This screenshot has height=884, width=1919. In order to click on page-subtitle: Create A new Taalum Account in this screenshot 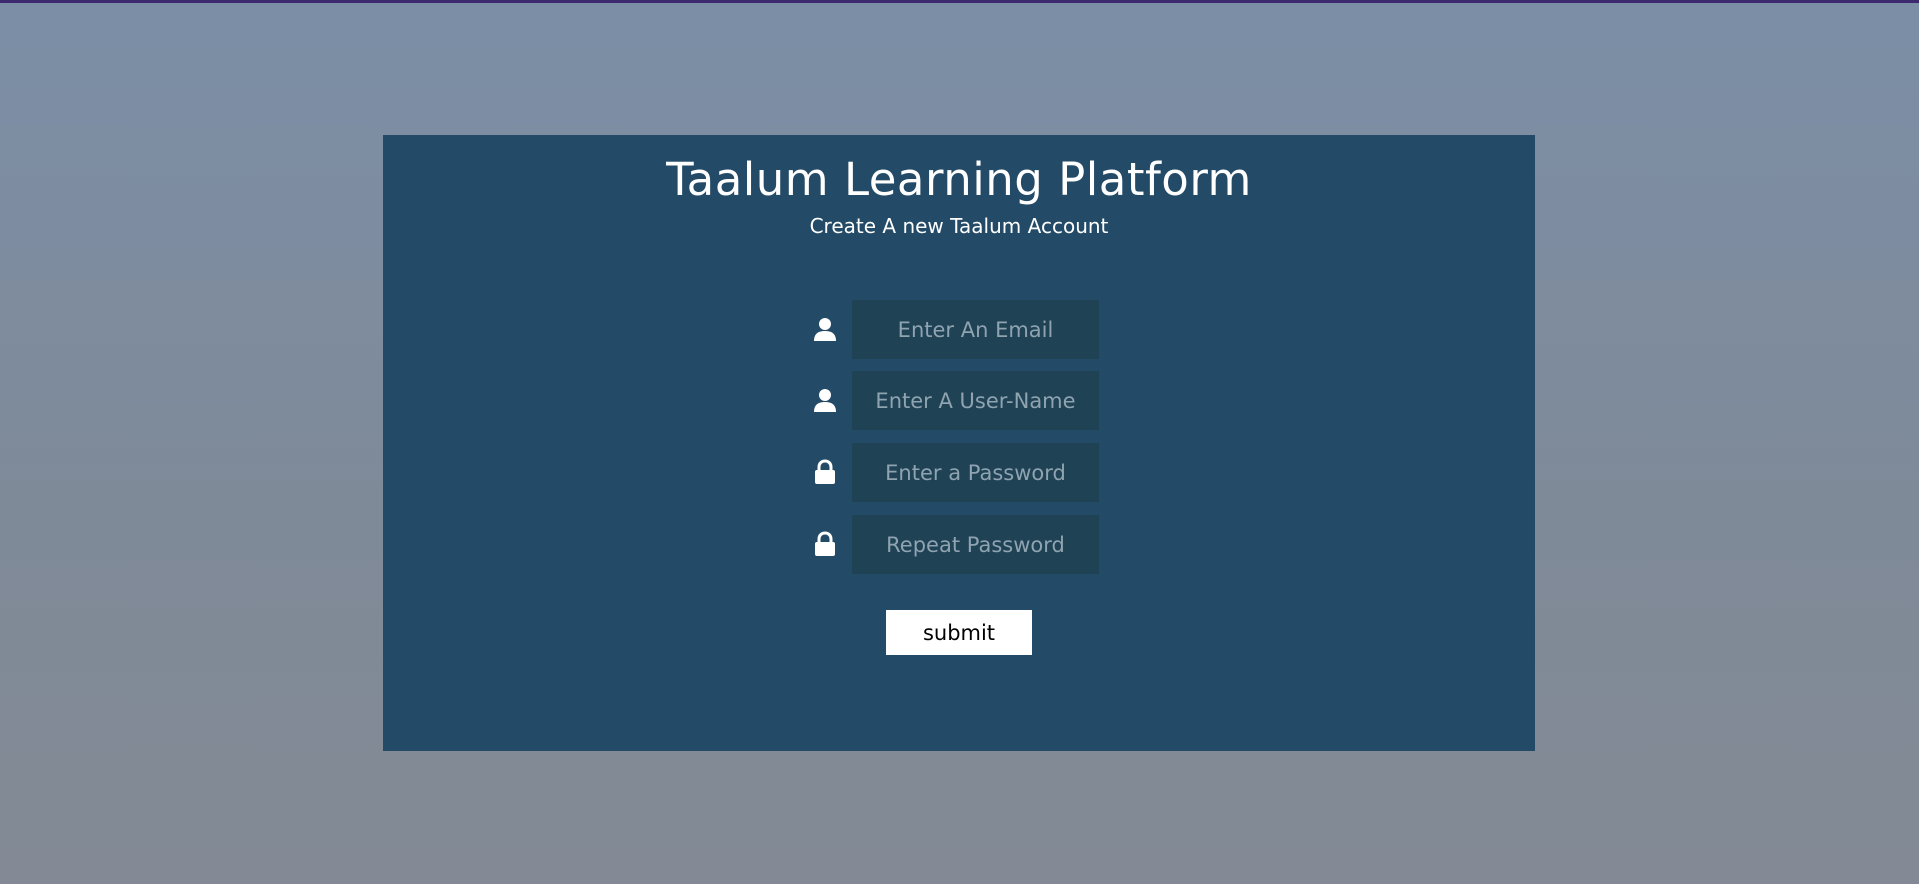, I will do `click(959, 226)`.